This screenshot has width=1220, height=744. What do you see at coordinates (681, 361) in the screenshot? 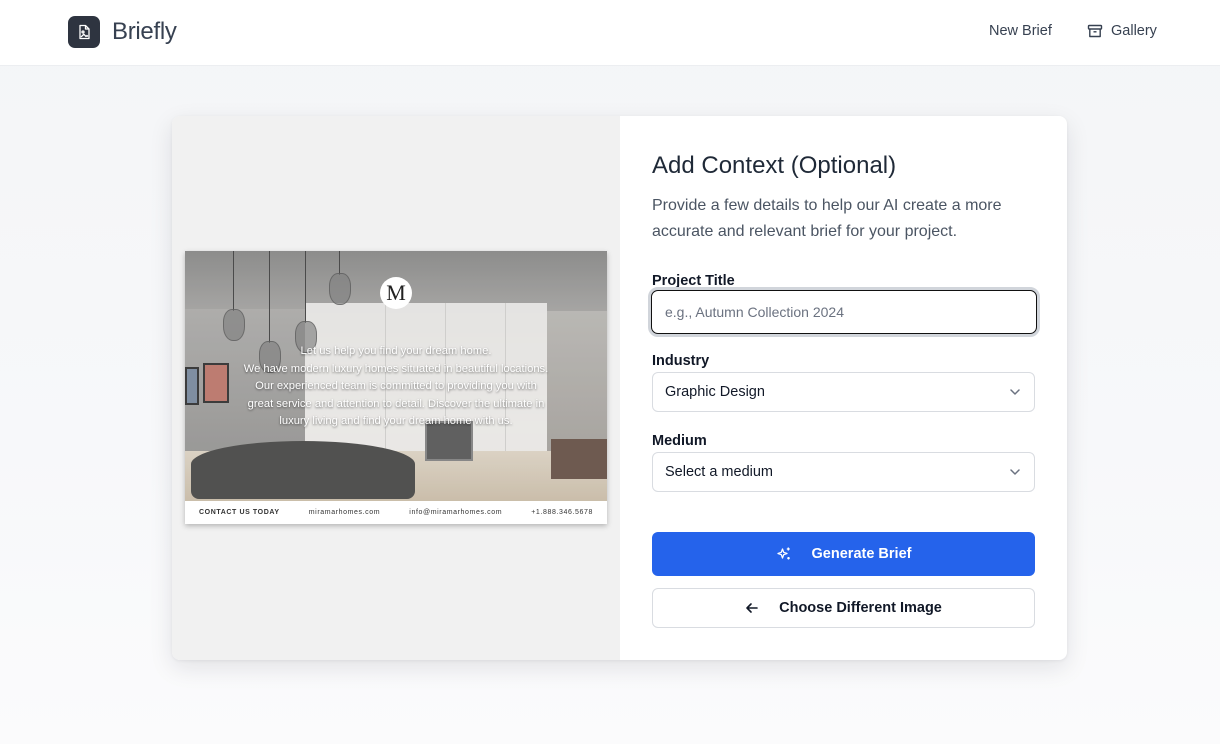
I see `industry-label: Industry` at bounding box center [681, 361].